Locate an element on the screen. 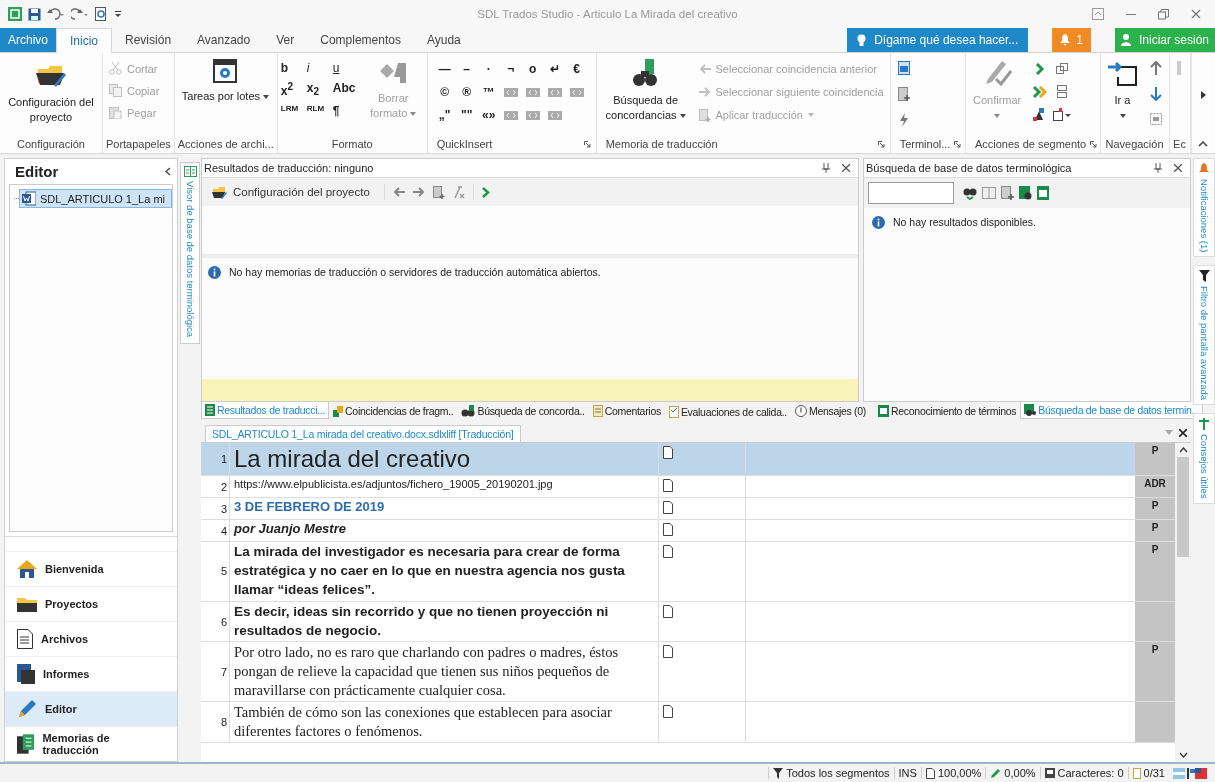  insert-symbol-button: "" is located at coordinates (466, 115).